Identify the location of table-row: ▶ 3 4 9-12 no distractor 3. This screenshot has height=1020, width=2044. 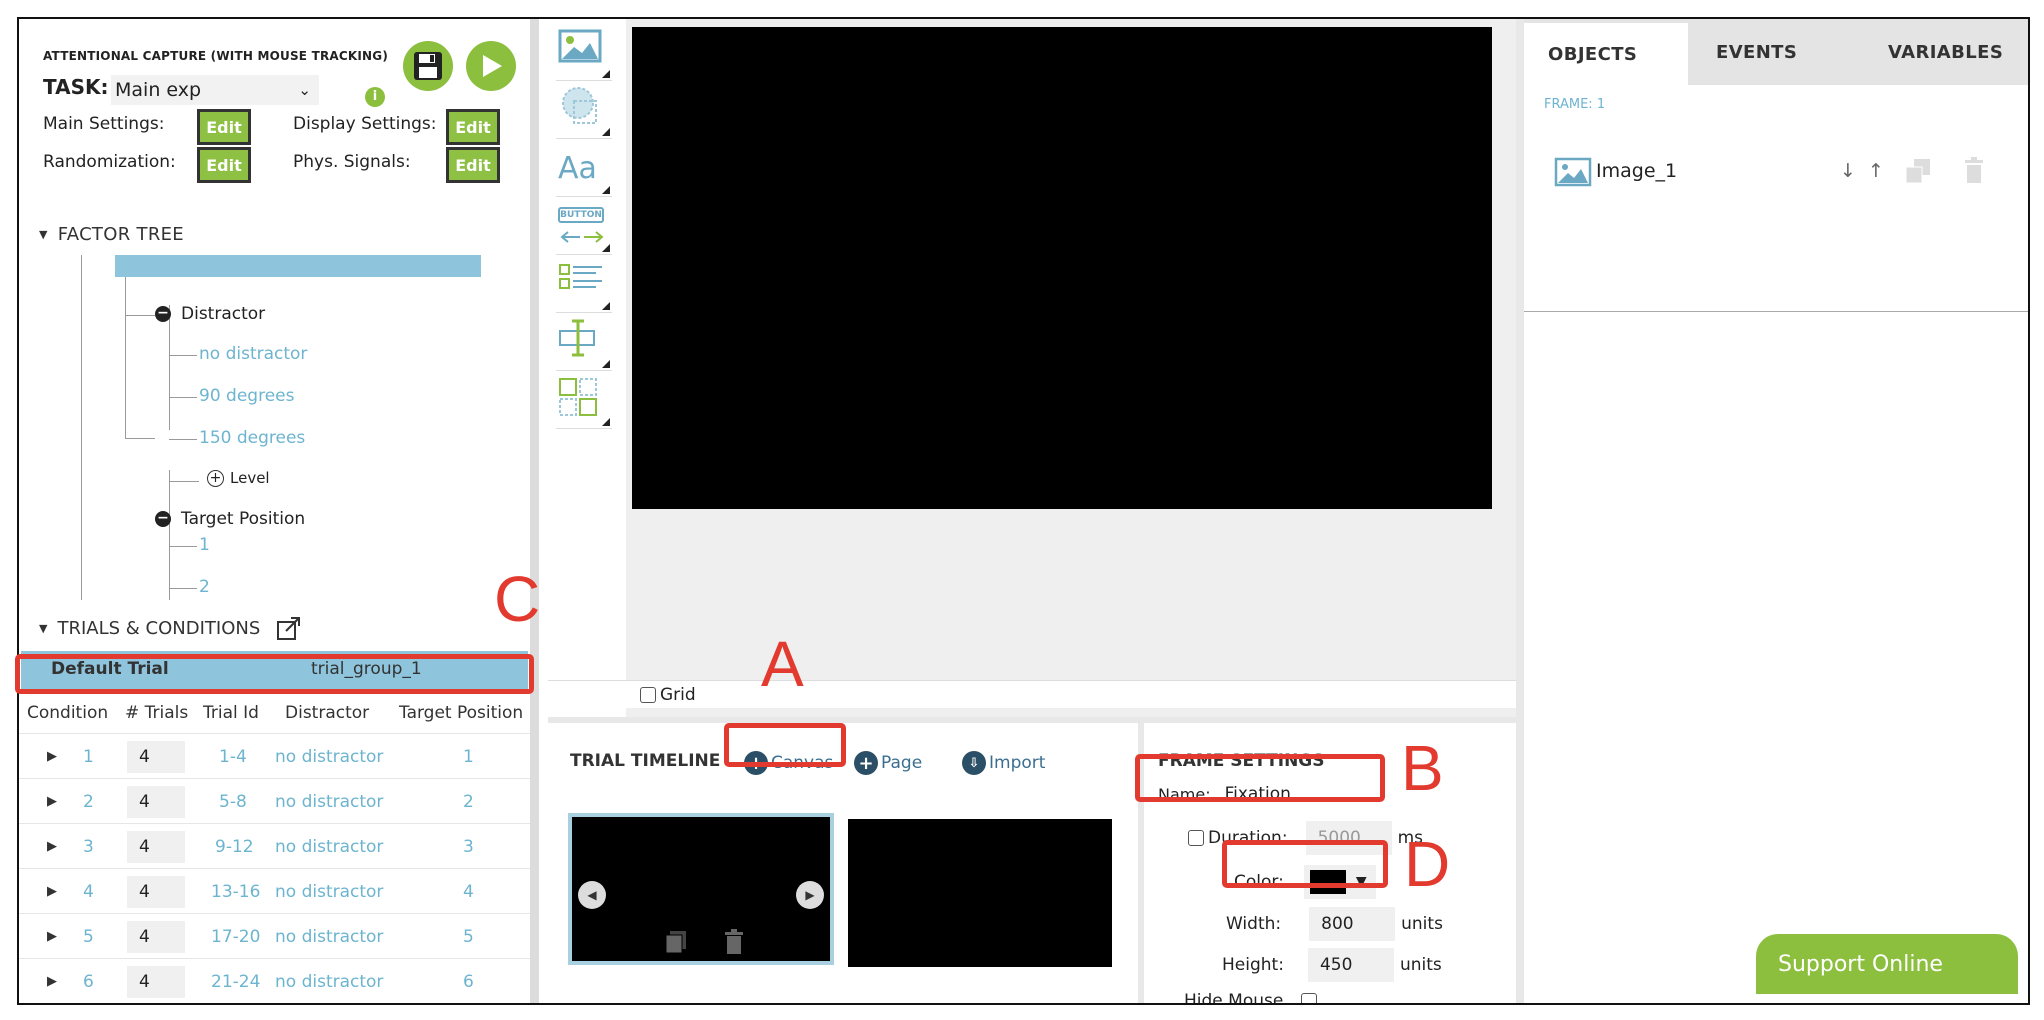
(274, 845).